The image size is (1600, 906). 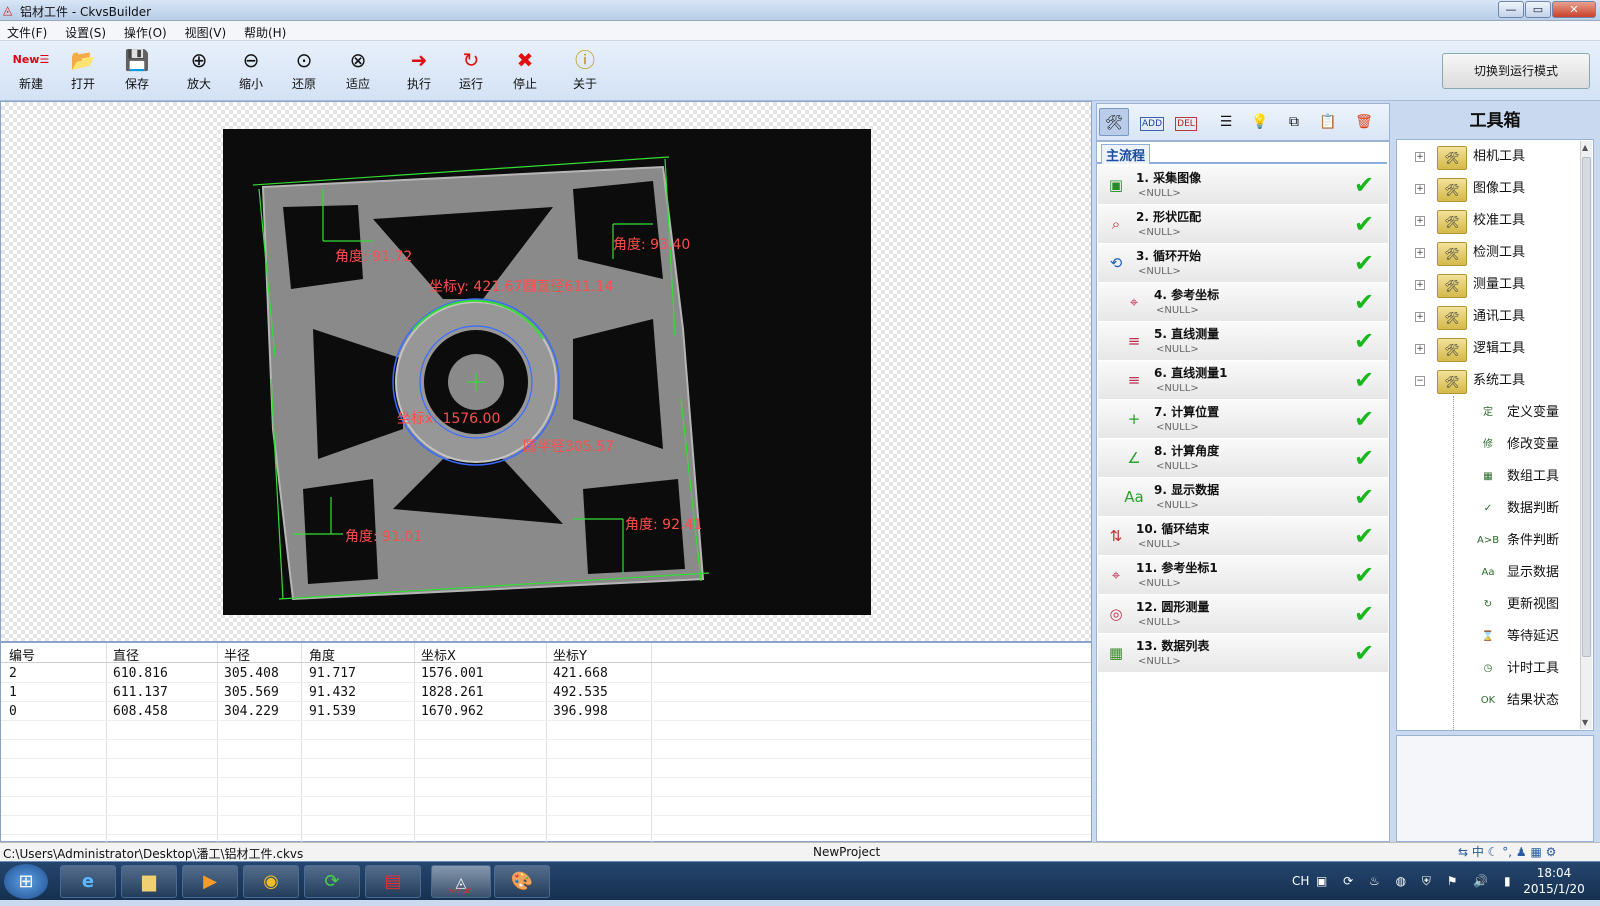 I want to click on flow-step: ◎ 12. 圆形测量 <NULL> ✔, so click(x=1243, y=614).